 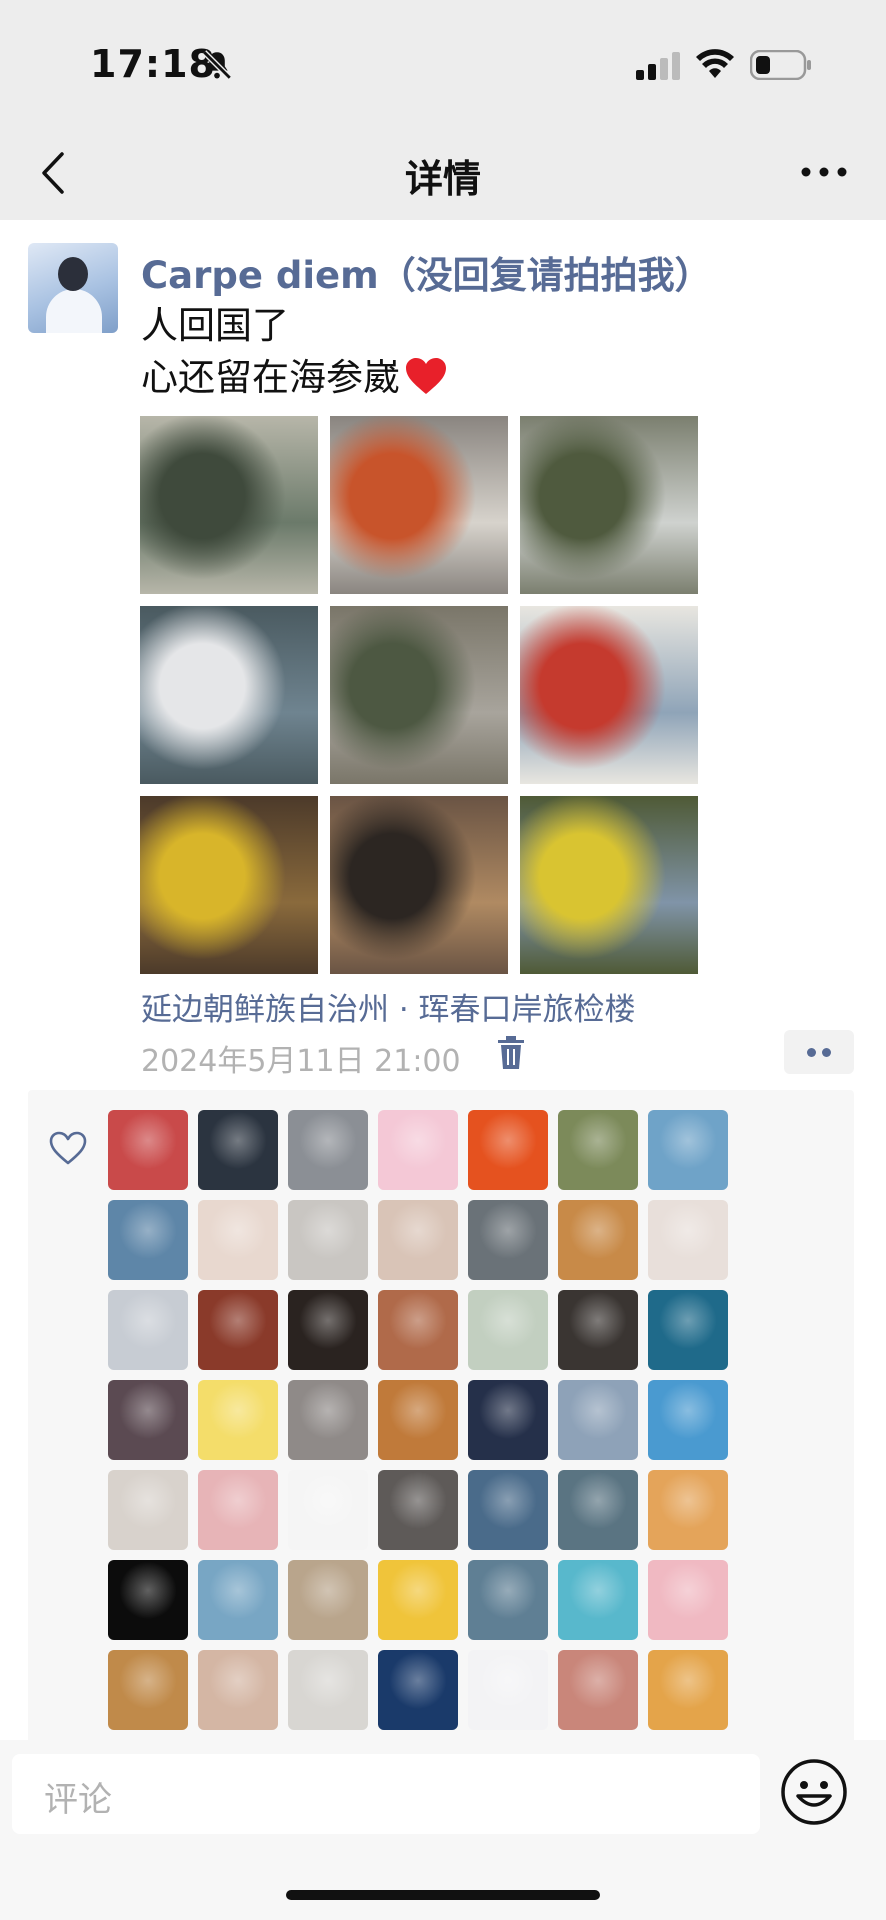 What do you see at coordinates (419, 885) in the screenshot?
I see `woman-leather-jacket-photo` at bounding box center [419, 885].